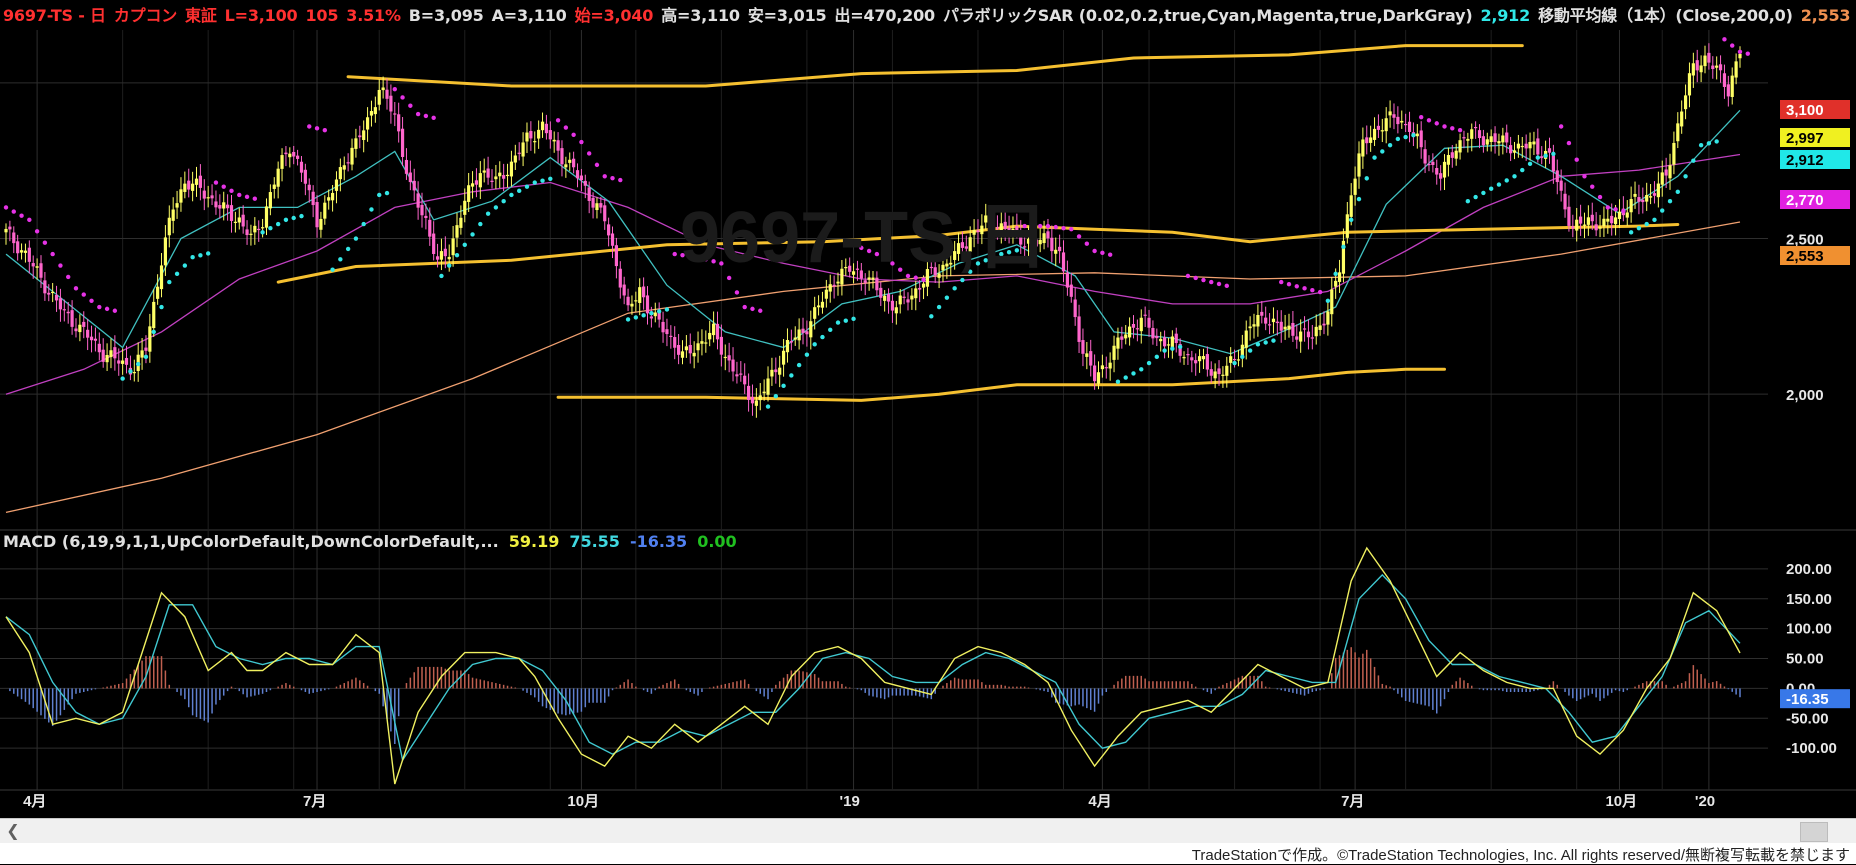 The image size is (1856, 865). What do you see at coordinates (614, 15) in the screenshot?
I see `open-price: 始=3,040` at bounding box center [614, 15].